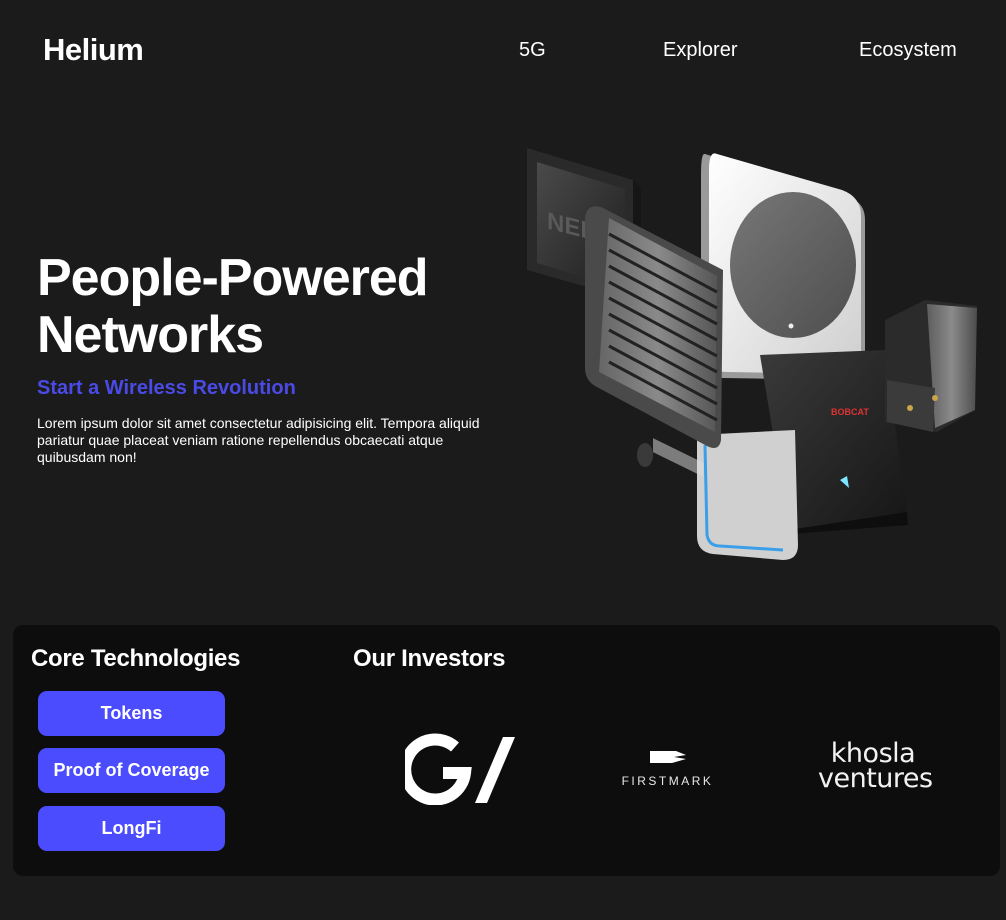 This screenshot has width=1006, height=920. I want to click on helium-logo: Helium, so click(93, 50).